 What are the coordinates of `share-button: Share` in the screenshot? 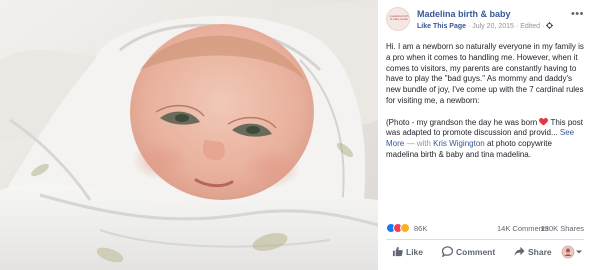 It's located at (535, 252).